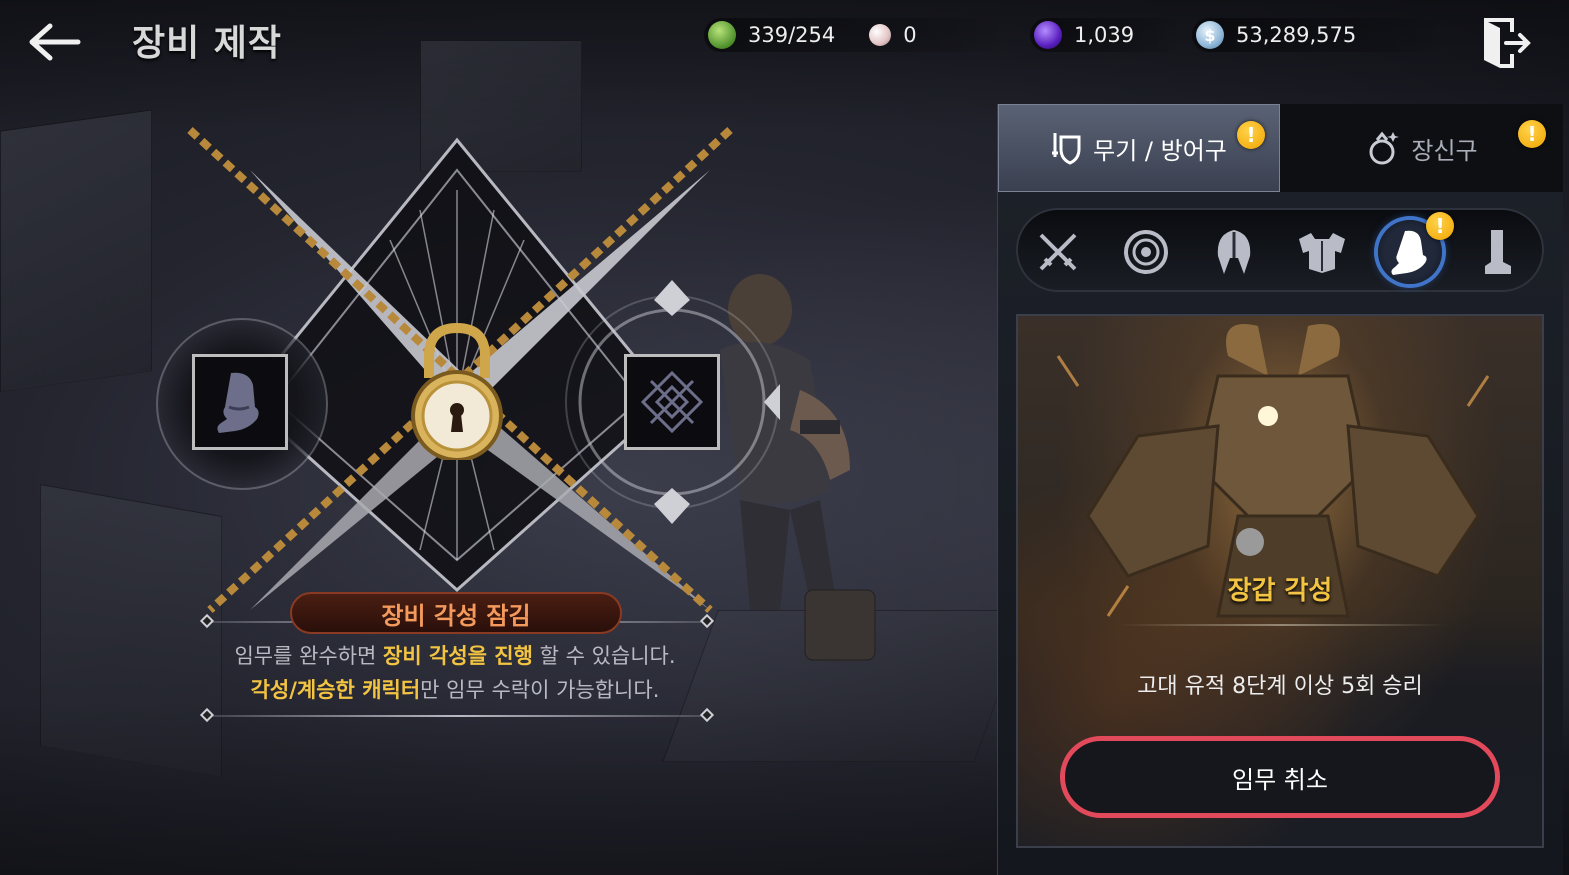 The height and width of the screenshot is (875, 1569). I want to click on deco-divider-bottom, so click(459, 716).